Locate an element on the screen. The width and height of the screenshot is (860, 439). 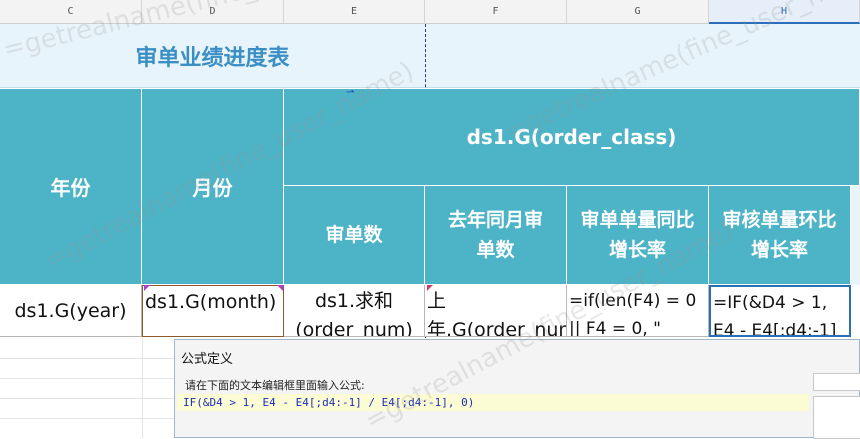
header-audit-count: 审单数 is located at coordinates (354, 235).